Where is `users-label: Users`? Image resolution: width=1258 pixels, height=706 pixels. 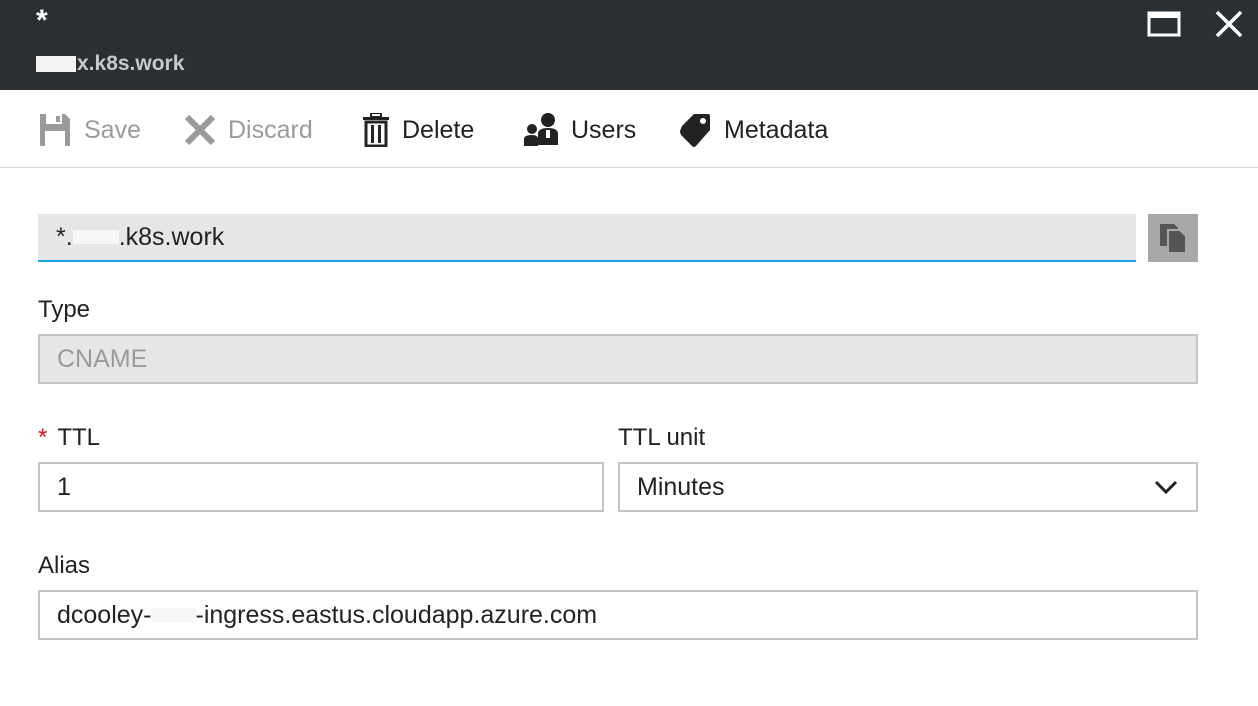
users-label: Users is located at coordinates (604, 129).